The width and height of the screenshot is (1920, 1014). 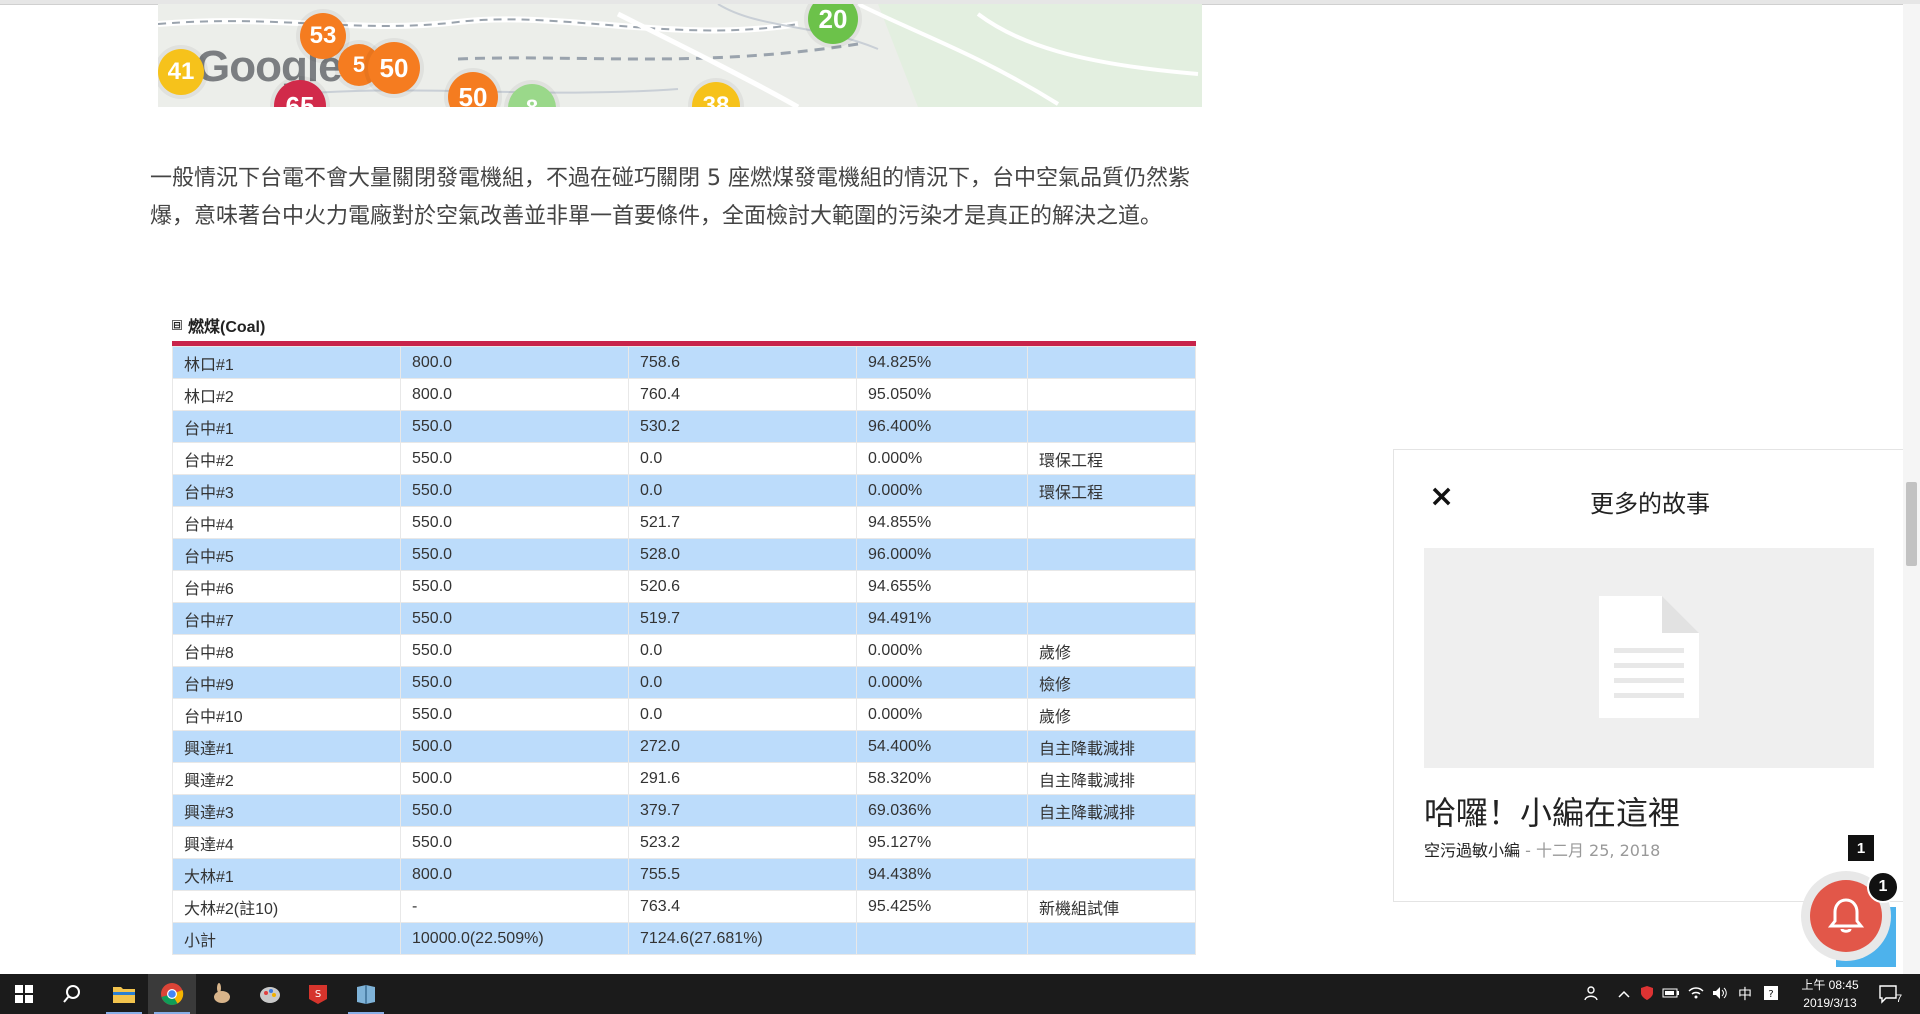 What do you see at coordinates (514, 778) in the screenshot?
I see `table-cell: 500.0` at bounding box center [514, 778].